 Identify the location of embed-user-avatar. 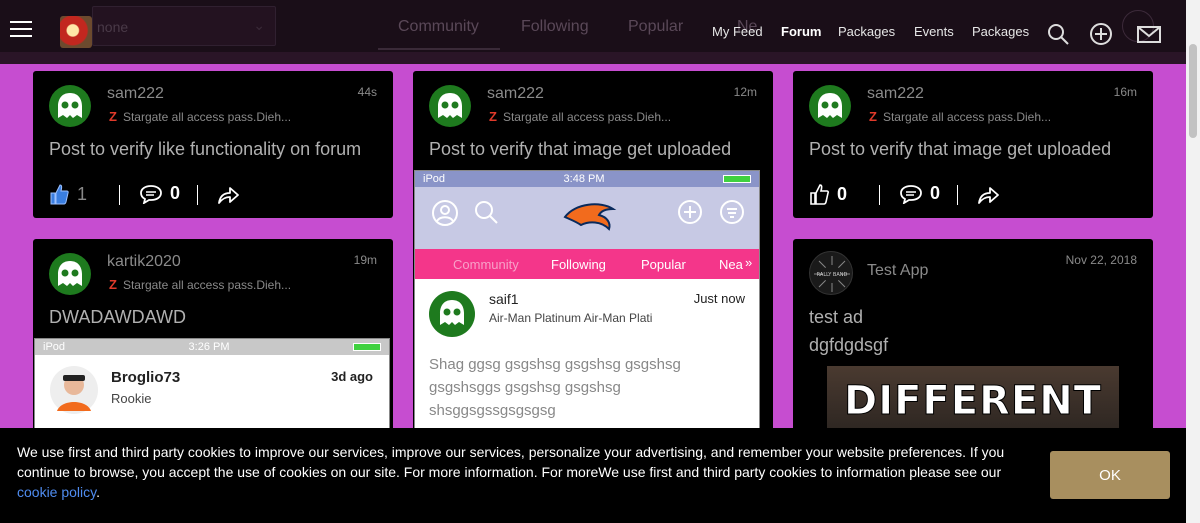
(74, 390).